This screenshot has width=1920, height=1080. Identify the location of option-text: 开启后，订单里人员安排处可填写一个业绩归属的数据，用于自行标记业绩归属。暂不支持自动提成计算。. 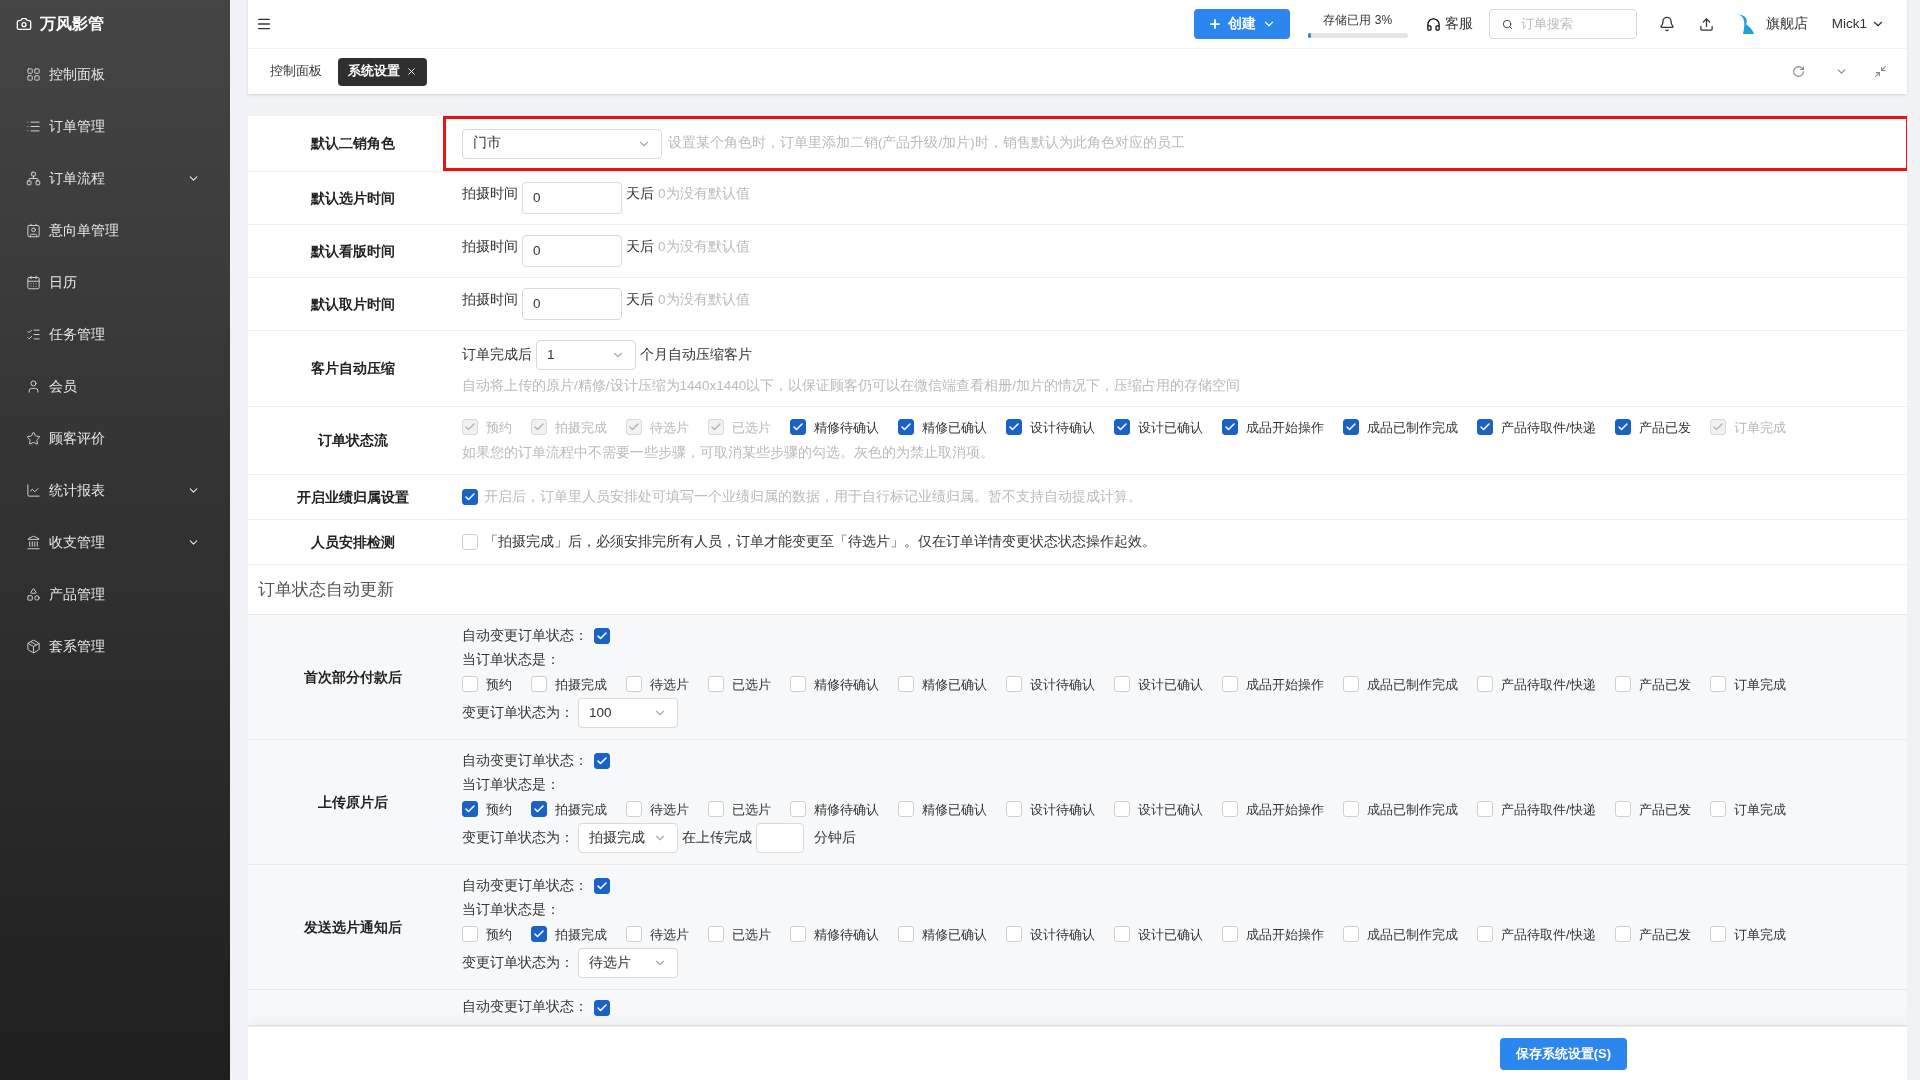
(813, 496).